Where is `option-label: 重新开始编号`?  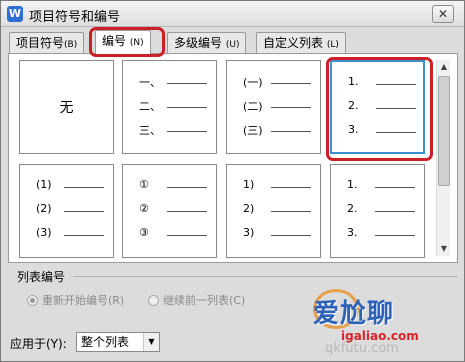
option-label: 重新开始编号 is located at coordinates (75, 300).